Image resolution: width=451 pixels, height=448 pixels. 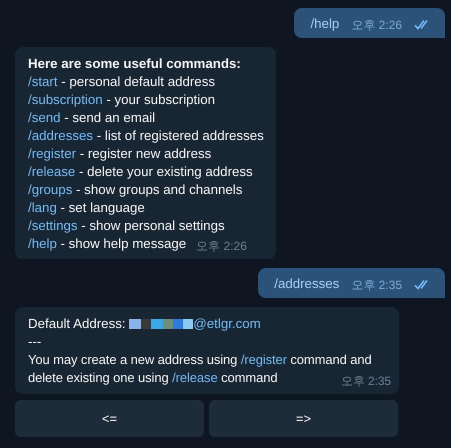 I want to click on command-line: /send - send an email, so click(x=92, y=118).